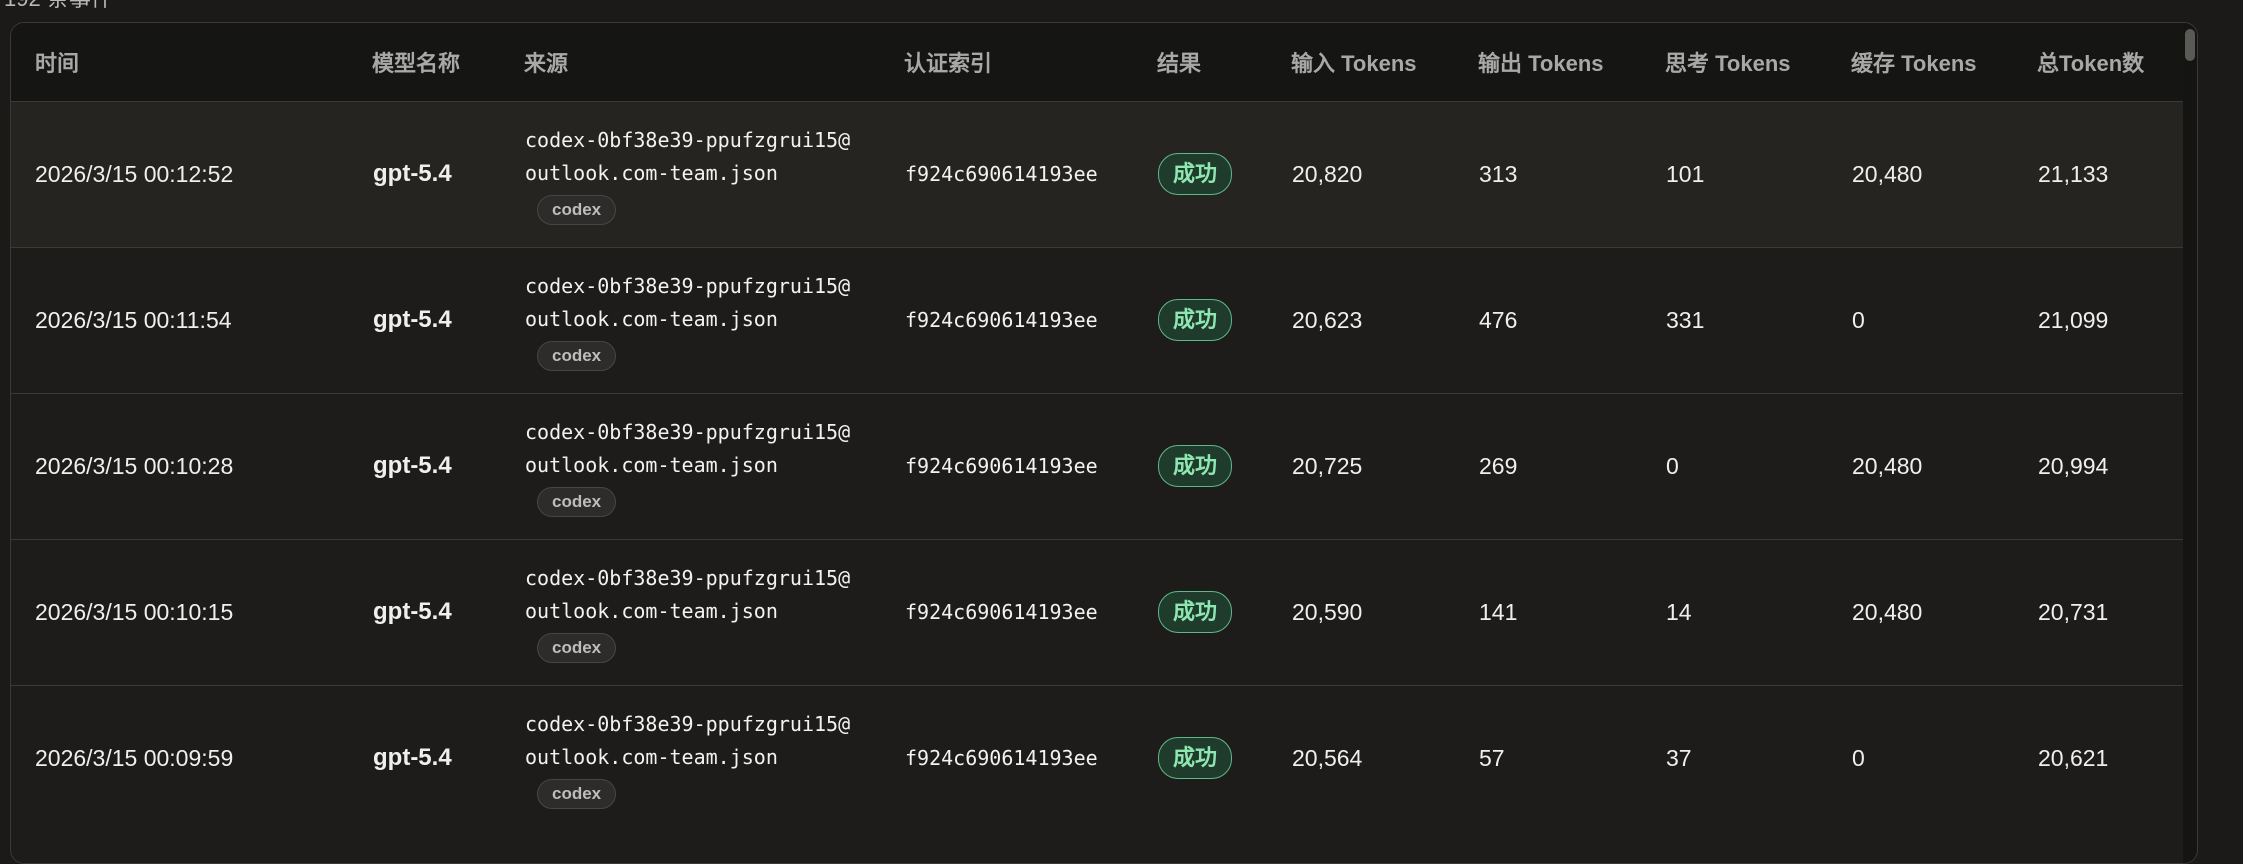 The height and width of the screenshot is (864, 2243). Describe the element at coordinates (134, 611) in the screenshot. I see `cell-time: 2026/3/15 00:10:15` at that location.